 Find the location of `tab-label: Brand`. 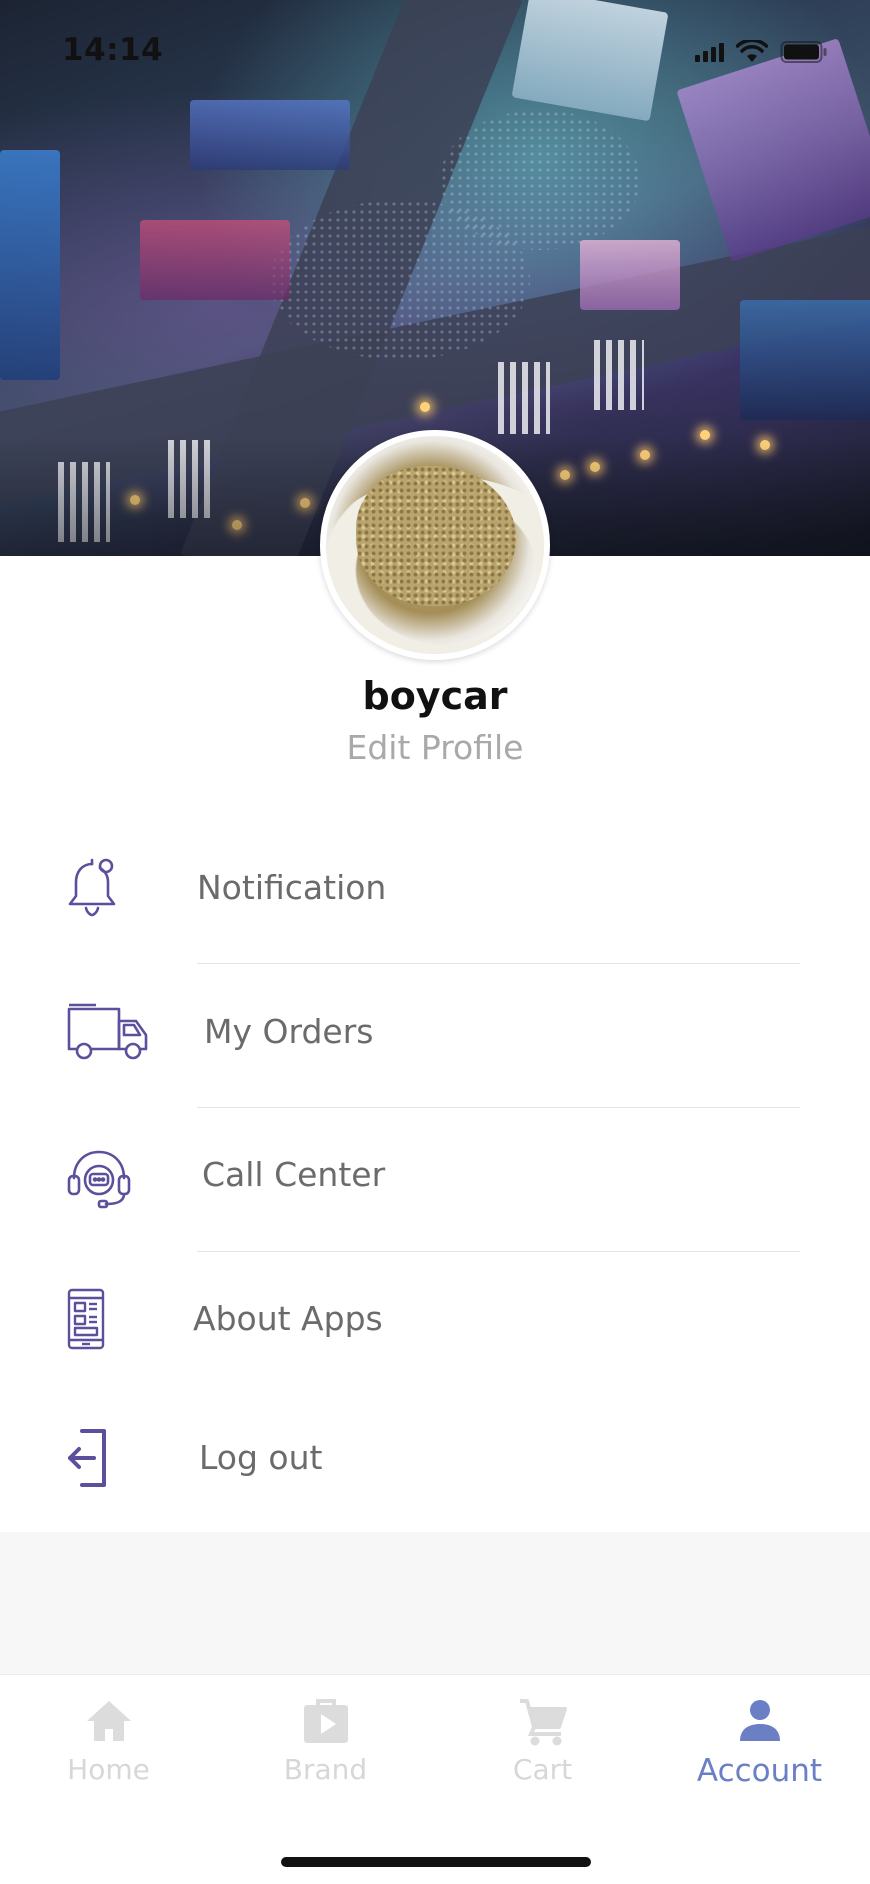

tab-label: Brand is located at coordinates (325, 1769).